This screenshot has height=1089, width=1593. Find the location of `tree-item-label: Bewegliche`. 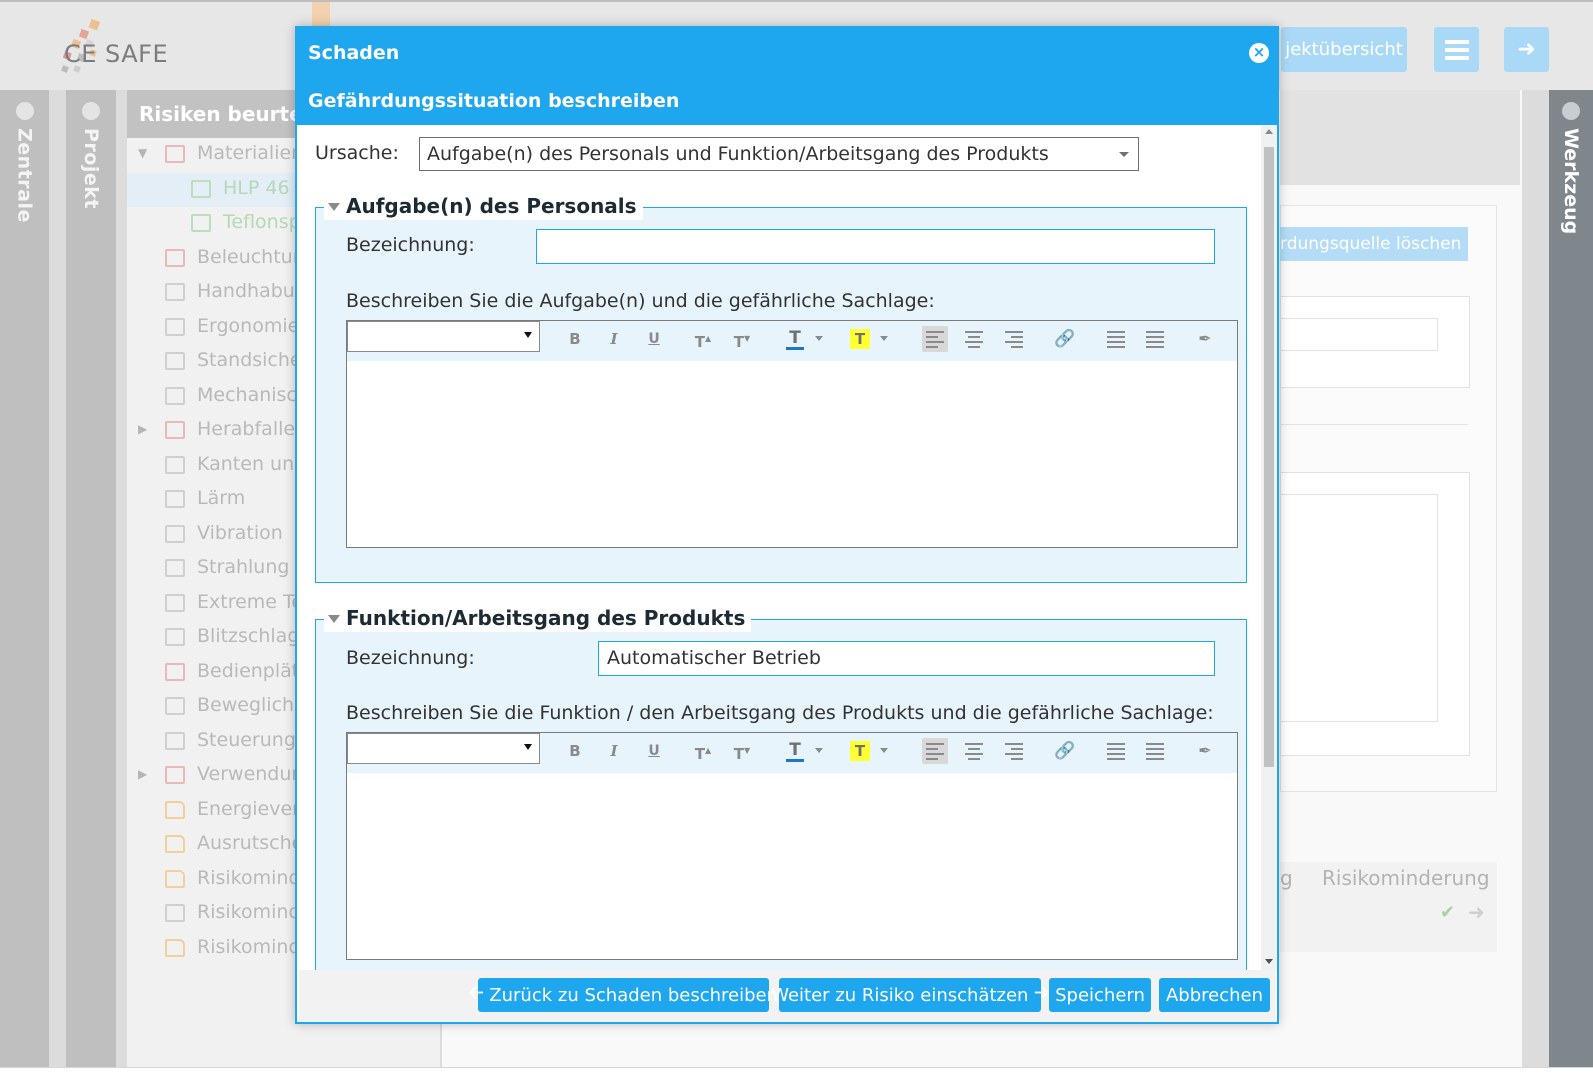

tree-item-label: Bewegliche is located at coordinates (251, 705).